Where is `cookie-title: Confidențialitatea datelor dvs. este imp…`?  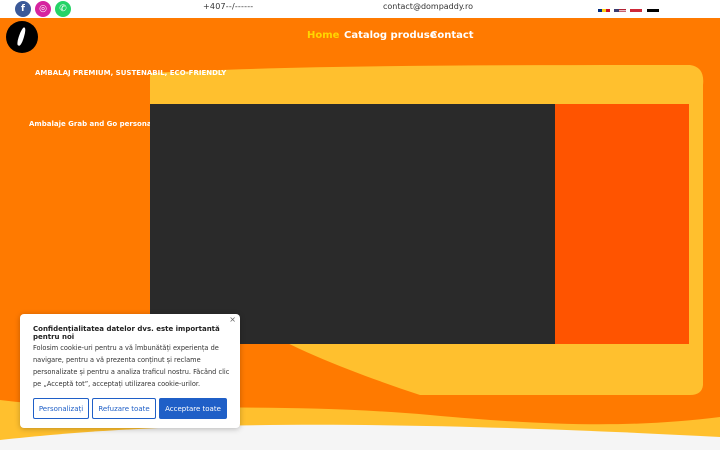 cookie-title: Confidențialitatea datelor dvs. este imp… is located at coordinates (126, 333).